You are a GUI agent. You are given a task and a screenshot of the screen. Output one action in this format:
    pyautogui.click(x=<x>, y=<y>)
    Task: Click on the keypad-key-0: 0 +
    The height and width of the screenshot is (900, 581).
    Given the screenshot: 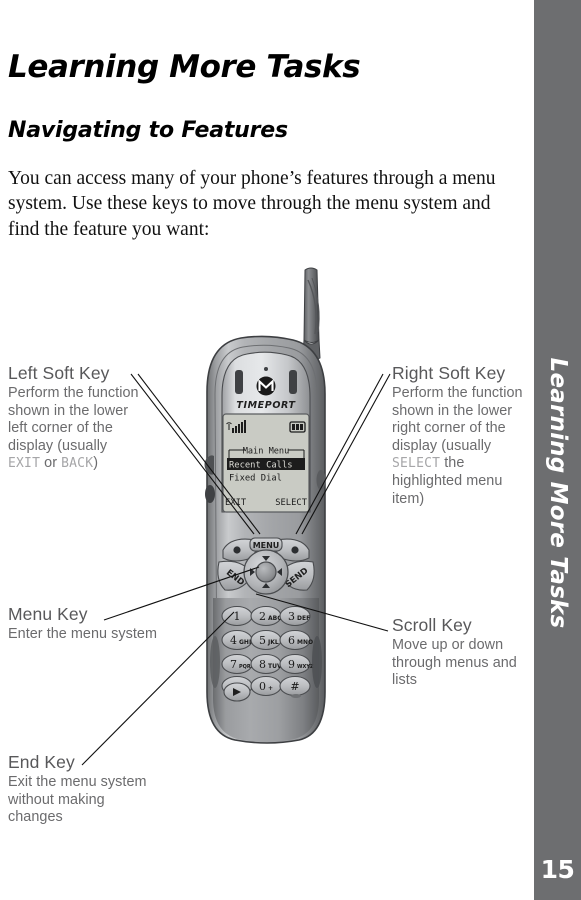 What is the action you would take?
    pyautogui.click(x=266, y=686)
    